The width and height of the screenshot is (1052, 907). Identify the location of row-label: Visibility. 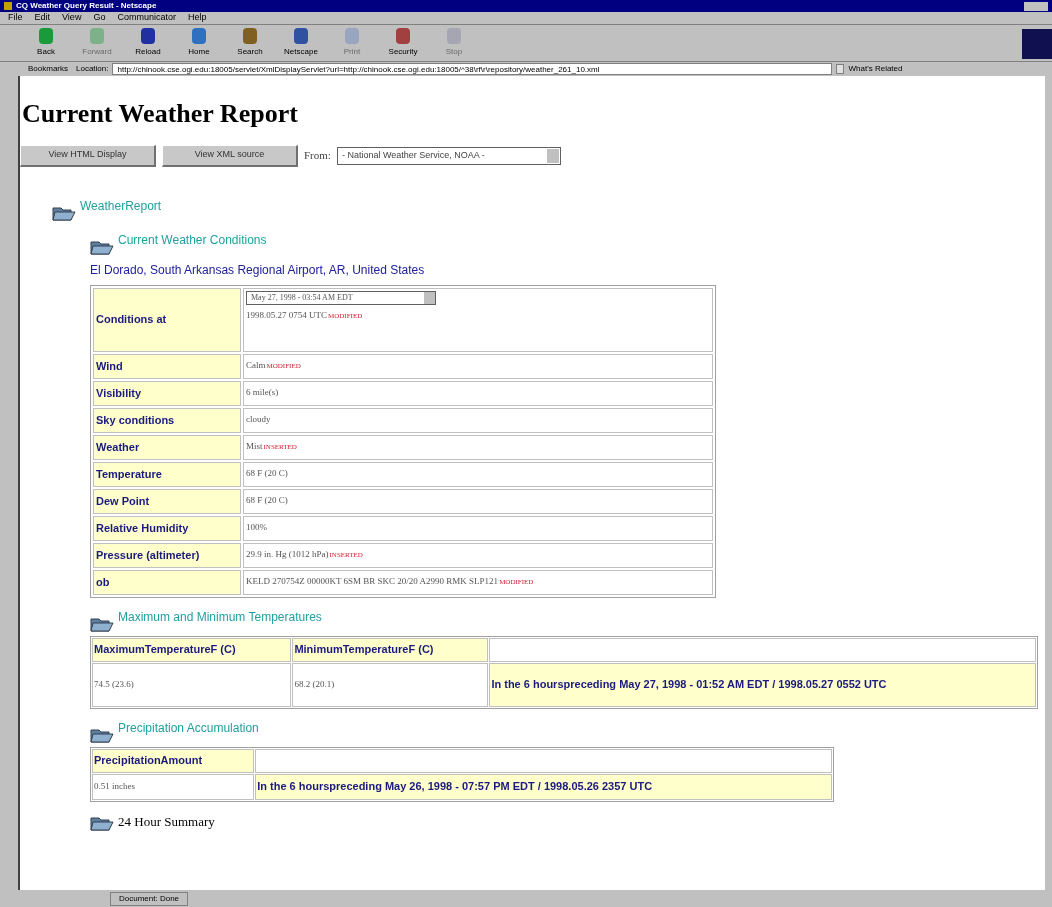
(167, 393).